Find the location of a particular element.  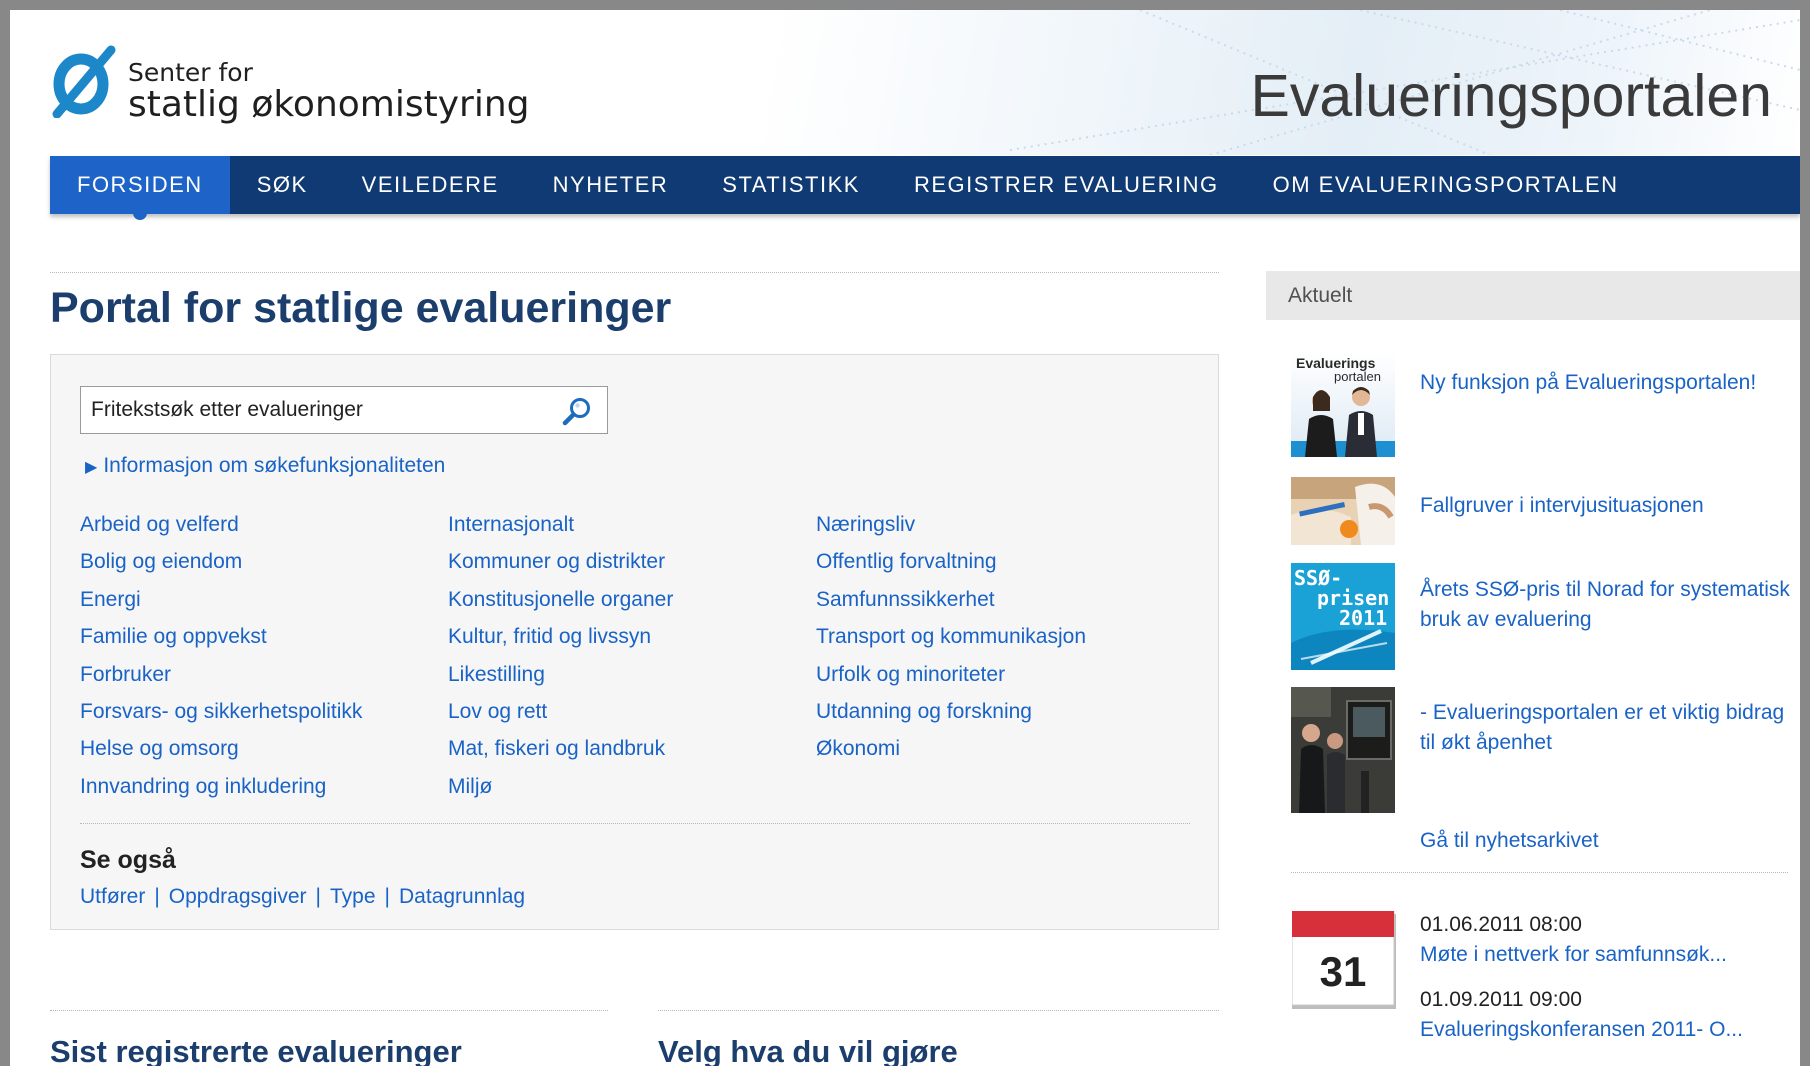

topic-link: Internasjonalt is located at coordinates (560, 531).